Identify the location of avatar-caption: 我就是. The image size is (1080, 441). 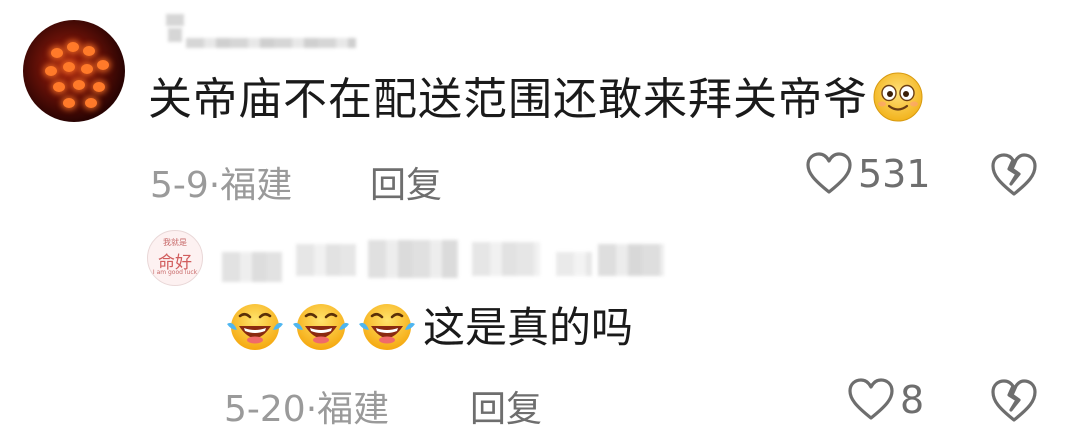
(175, 242).